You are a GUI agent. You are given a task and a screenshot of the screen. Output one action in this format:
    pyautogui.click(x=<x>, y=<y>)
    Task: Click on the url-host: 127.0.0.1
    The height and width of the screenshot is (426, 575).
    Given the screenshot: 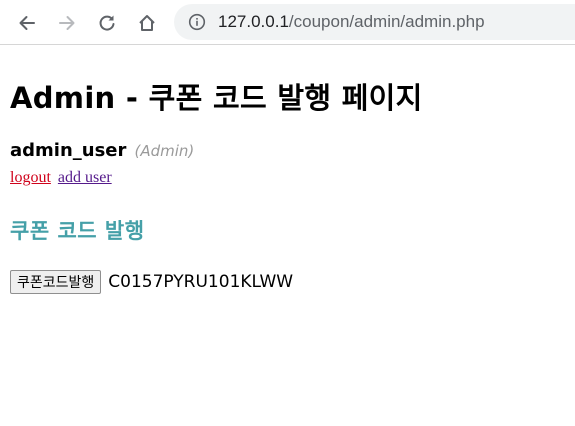 What is the action you would take?
    pyautogui.click(x=253, y=21)
    